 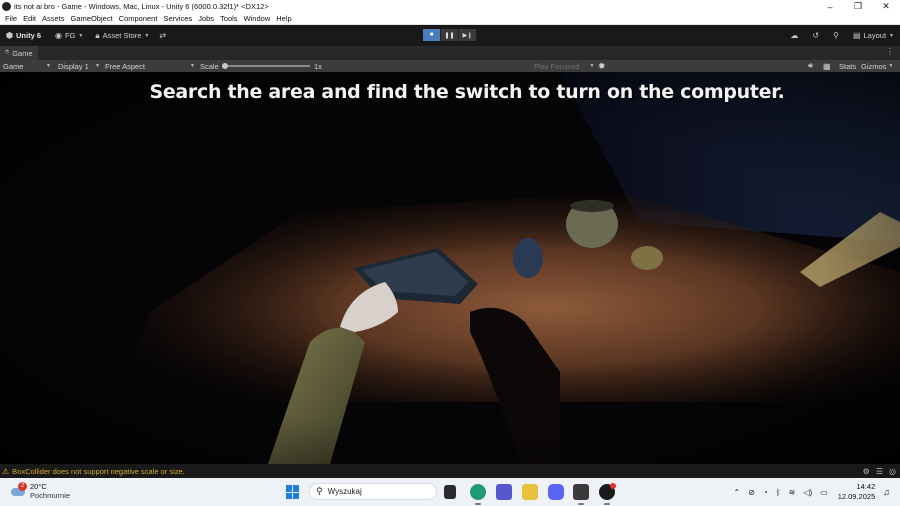 What do you see at coordinates (613, 486) in the screenshot?
I see `notification-dot` at bounding box center [613, 486].